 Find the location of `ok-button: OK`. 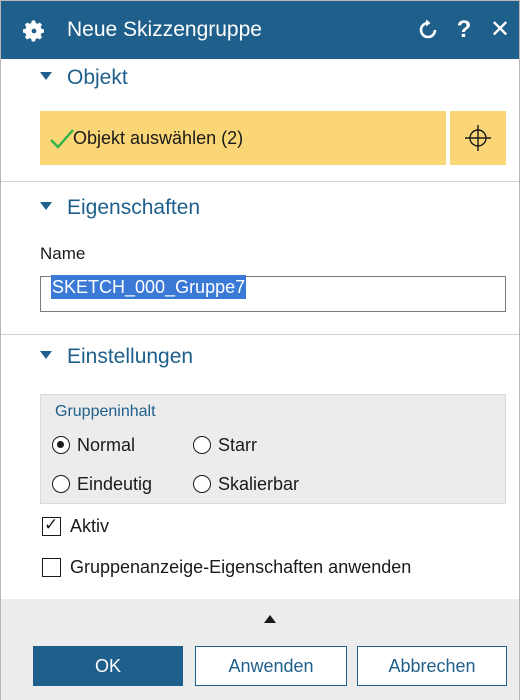

ok-button: OK is located at coordinates (108, 666).